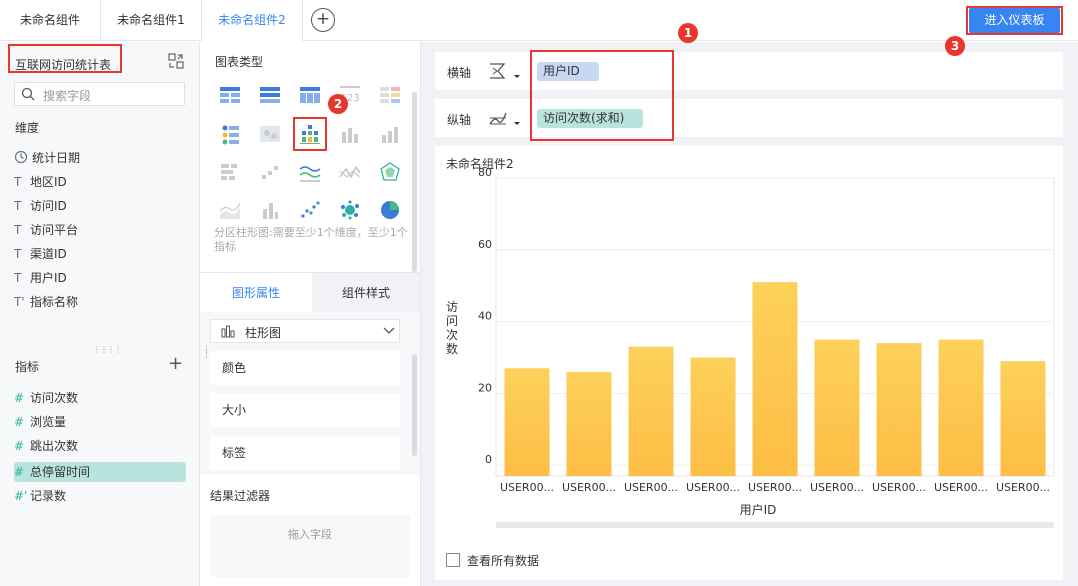  I want to click on y-axis-settings-icon, so click(505, 118).